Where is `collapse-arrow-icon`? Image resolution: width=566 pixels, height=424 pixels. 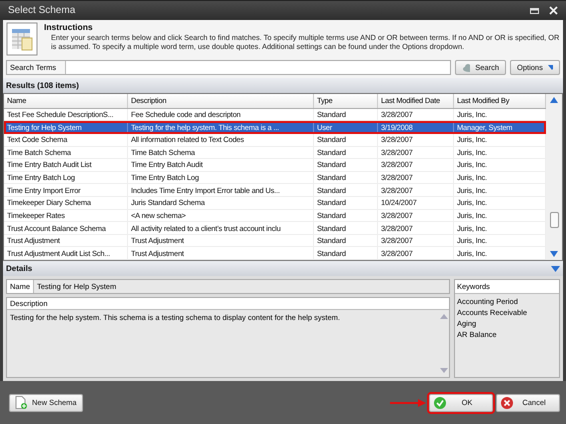
collapse-arrow-icon is located at coordinates (555, 269).